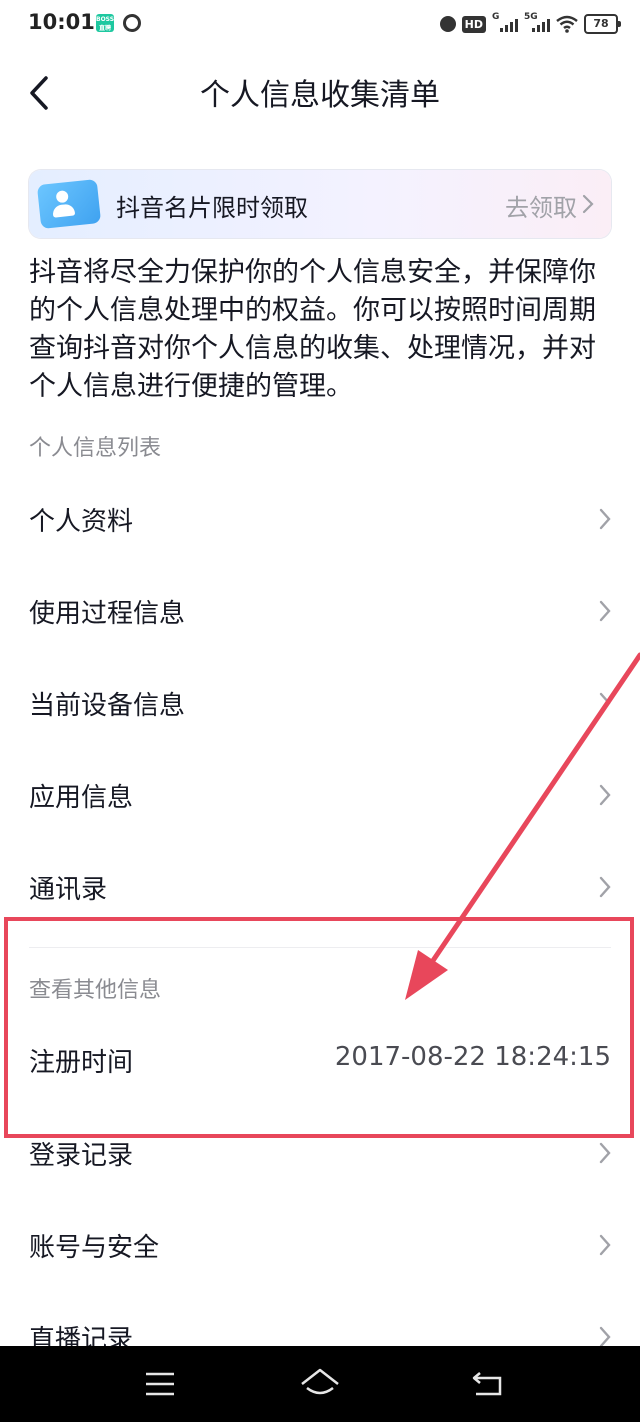 The image size is (640, 1422). I want to click on home-icon, so click(320, 1384).